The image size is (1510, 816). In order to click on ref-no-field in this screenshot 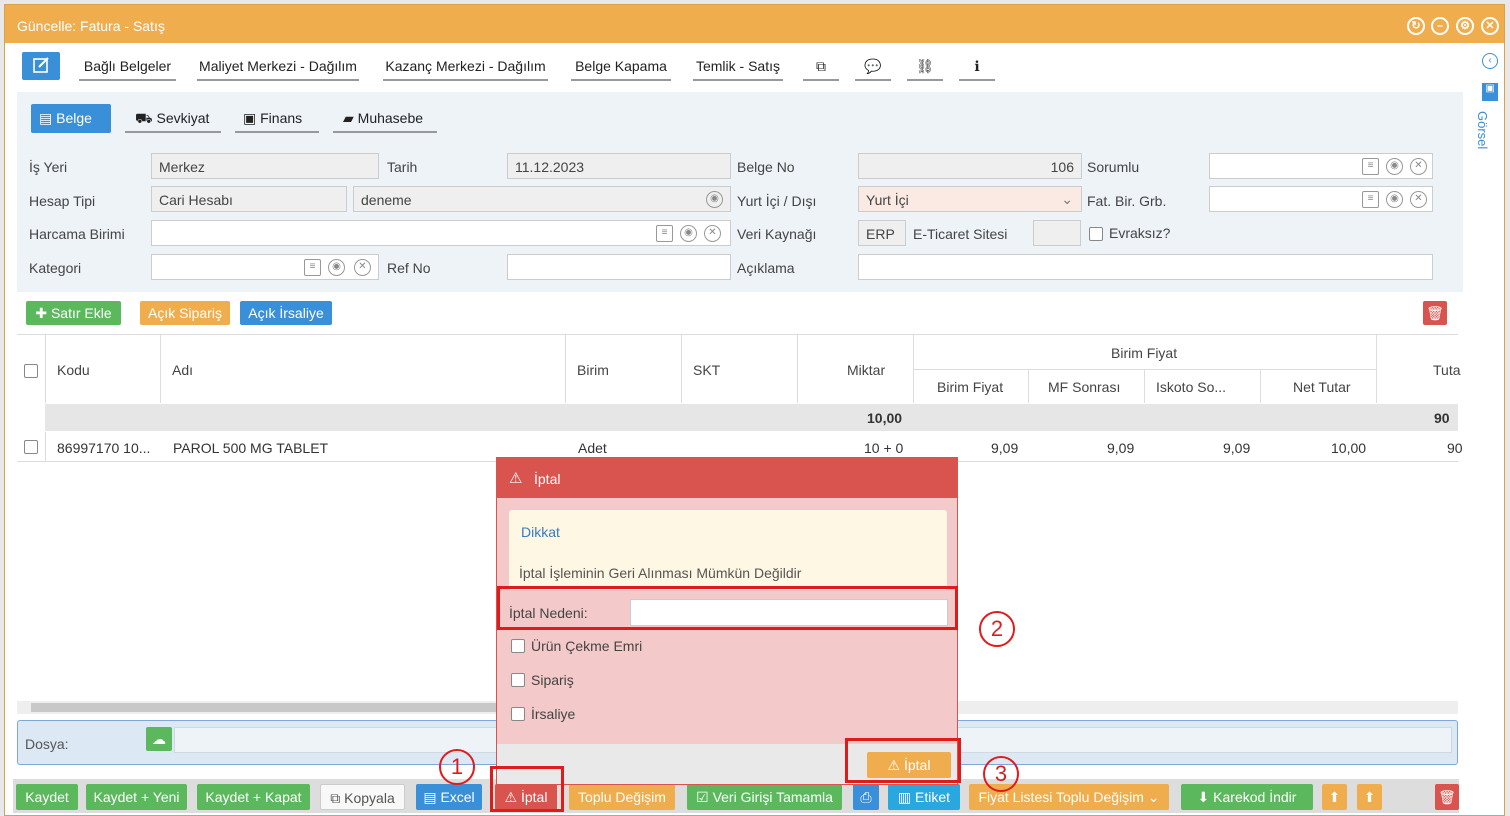, I will do `click(619, 267)`.